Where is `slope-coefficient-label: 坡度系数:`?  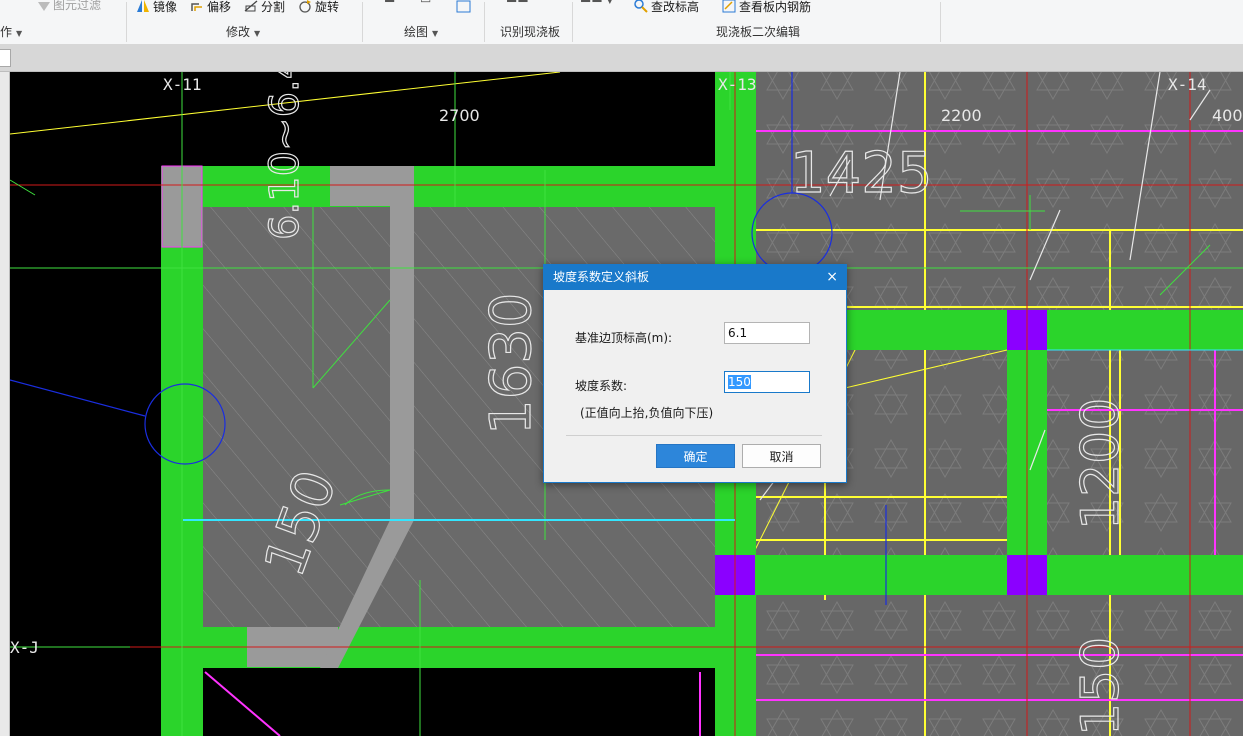 slope-coefficient-label: 坡度系数: is located at coordinates (601, 386).